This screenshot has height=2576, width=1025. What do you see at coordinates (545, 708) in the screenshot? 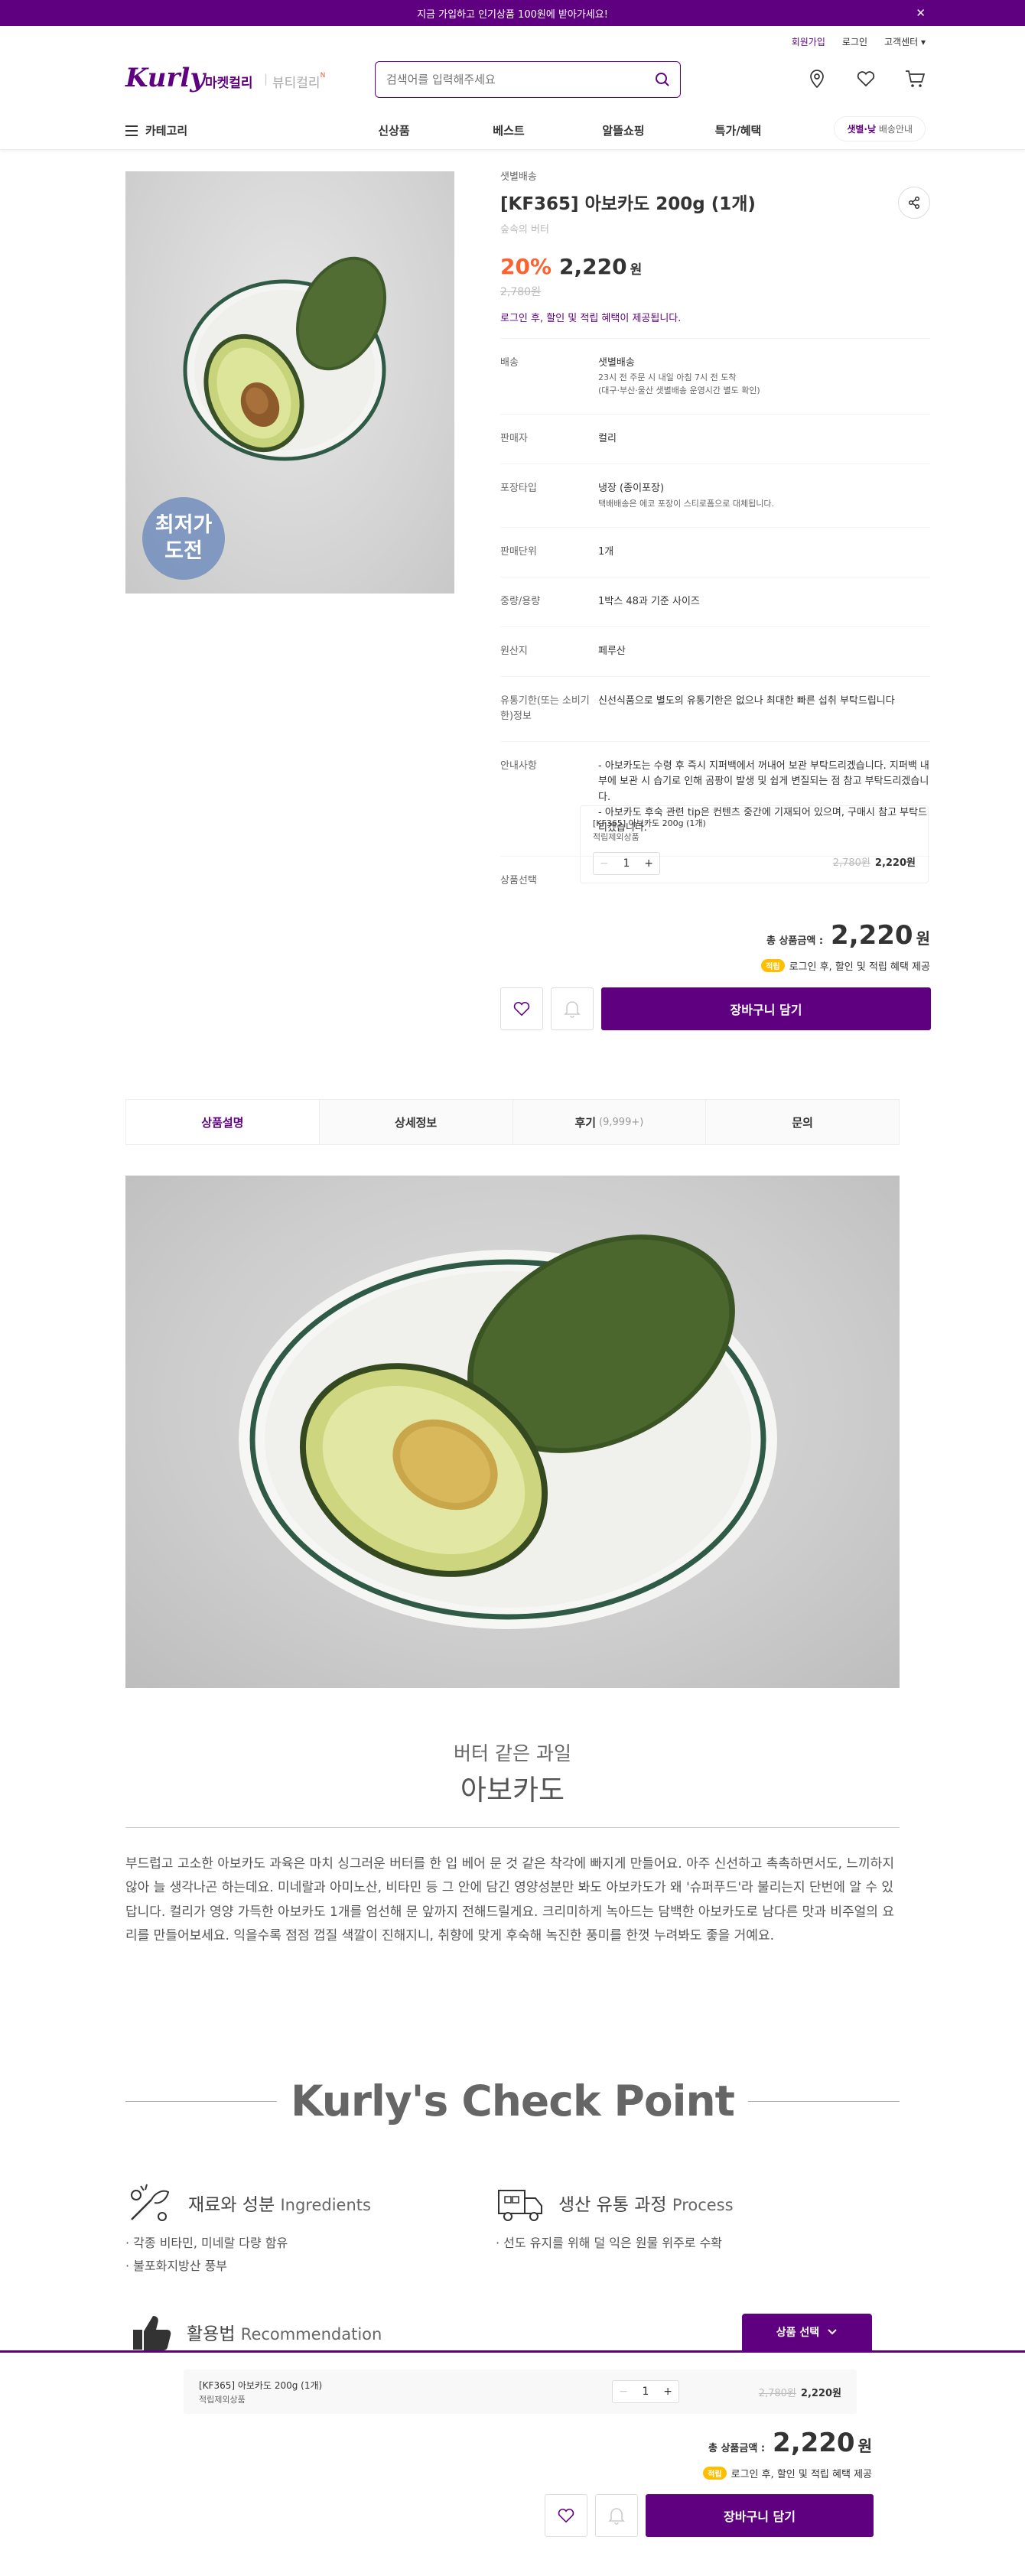
I see `info-row-label: 유통기한(또는 소비기한)정보` at bounding box center [545, 708].